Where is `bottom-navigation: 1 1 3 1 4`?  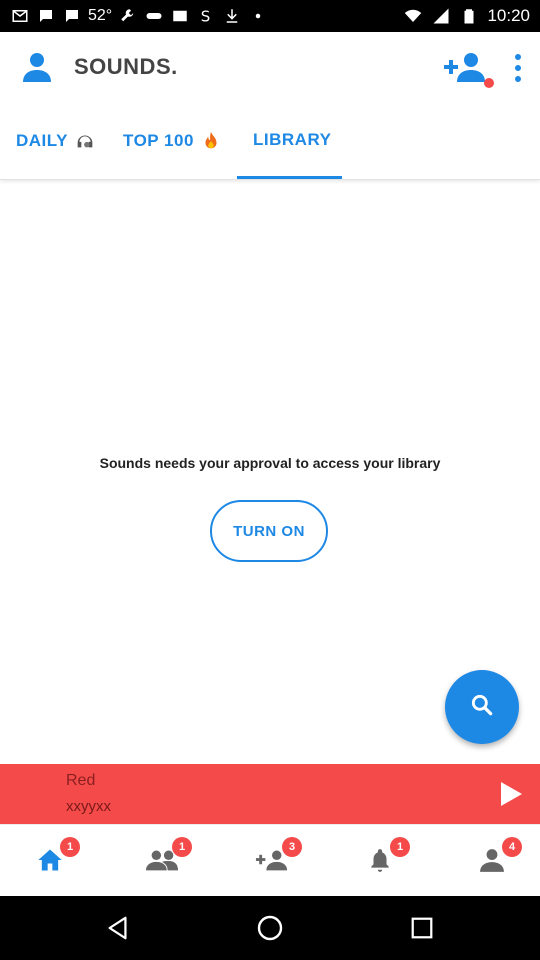
bottom-navigation: 1 1 3 1 4 is located at coordinates (270, 860).